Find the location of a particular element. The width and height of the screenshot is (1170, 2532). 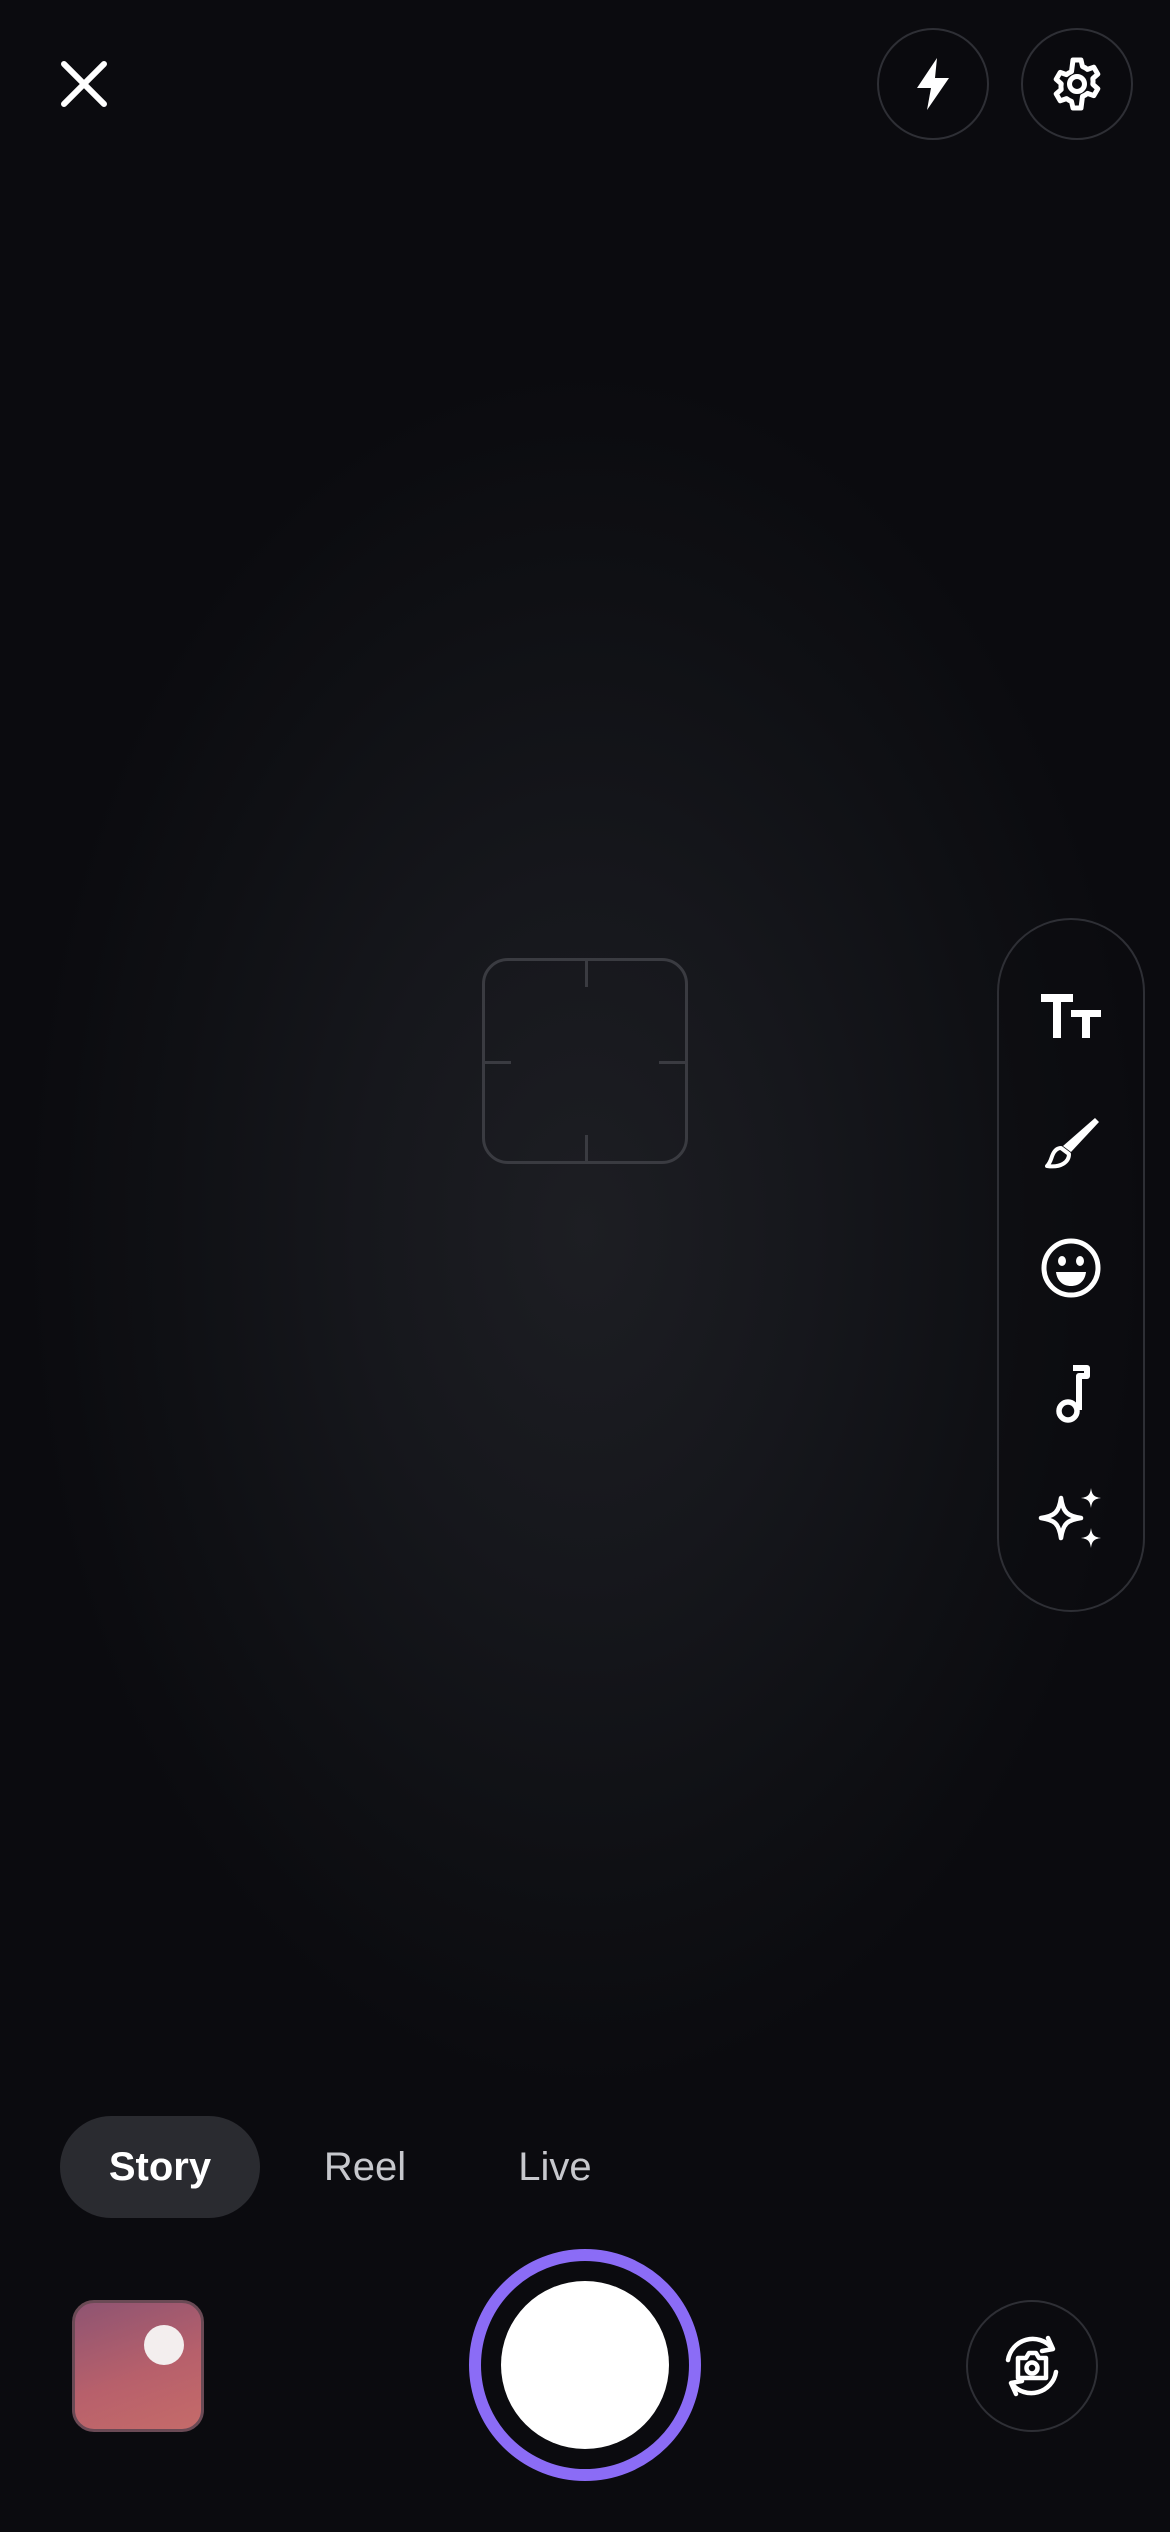

music-icon is located at coordinates (1073, 1394).